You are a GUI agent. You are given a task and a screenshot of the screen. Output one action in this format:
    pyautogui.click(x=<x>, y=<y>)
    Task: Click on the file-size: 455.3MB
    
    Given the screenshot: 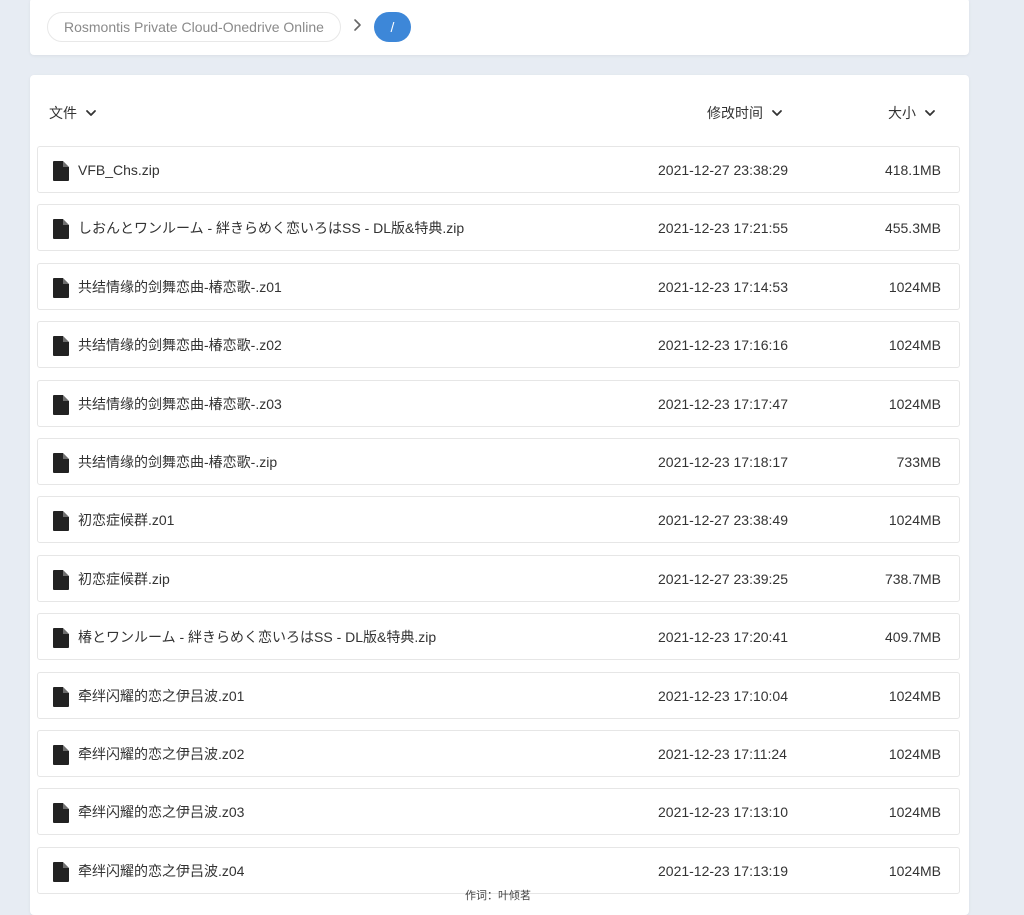 What is the action you would take?
    pyautogui.click(x=912, y=228)
    